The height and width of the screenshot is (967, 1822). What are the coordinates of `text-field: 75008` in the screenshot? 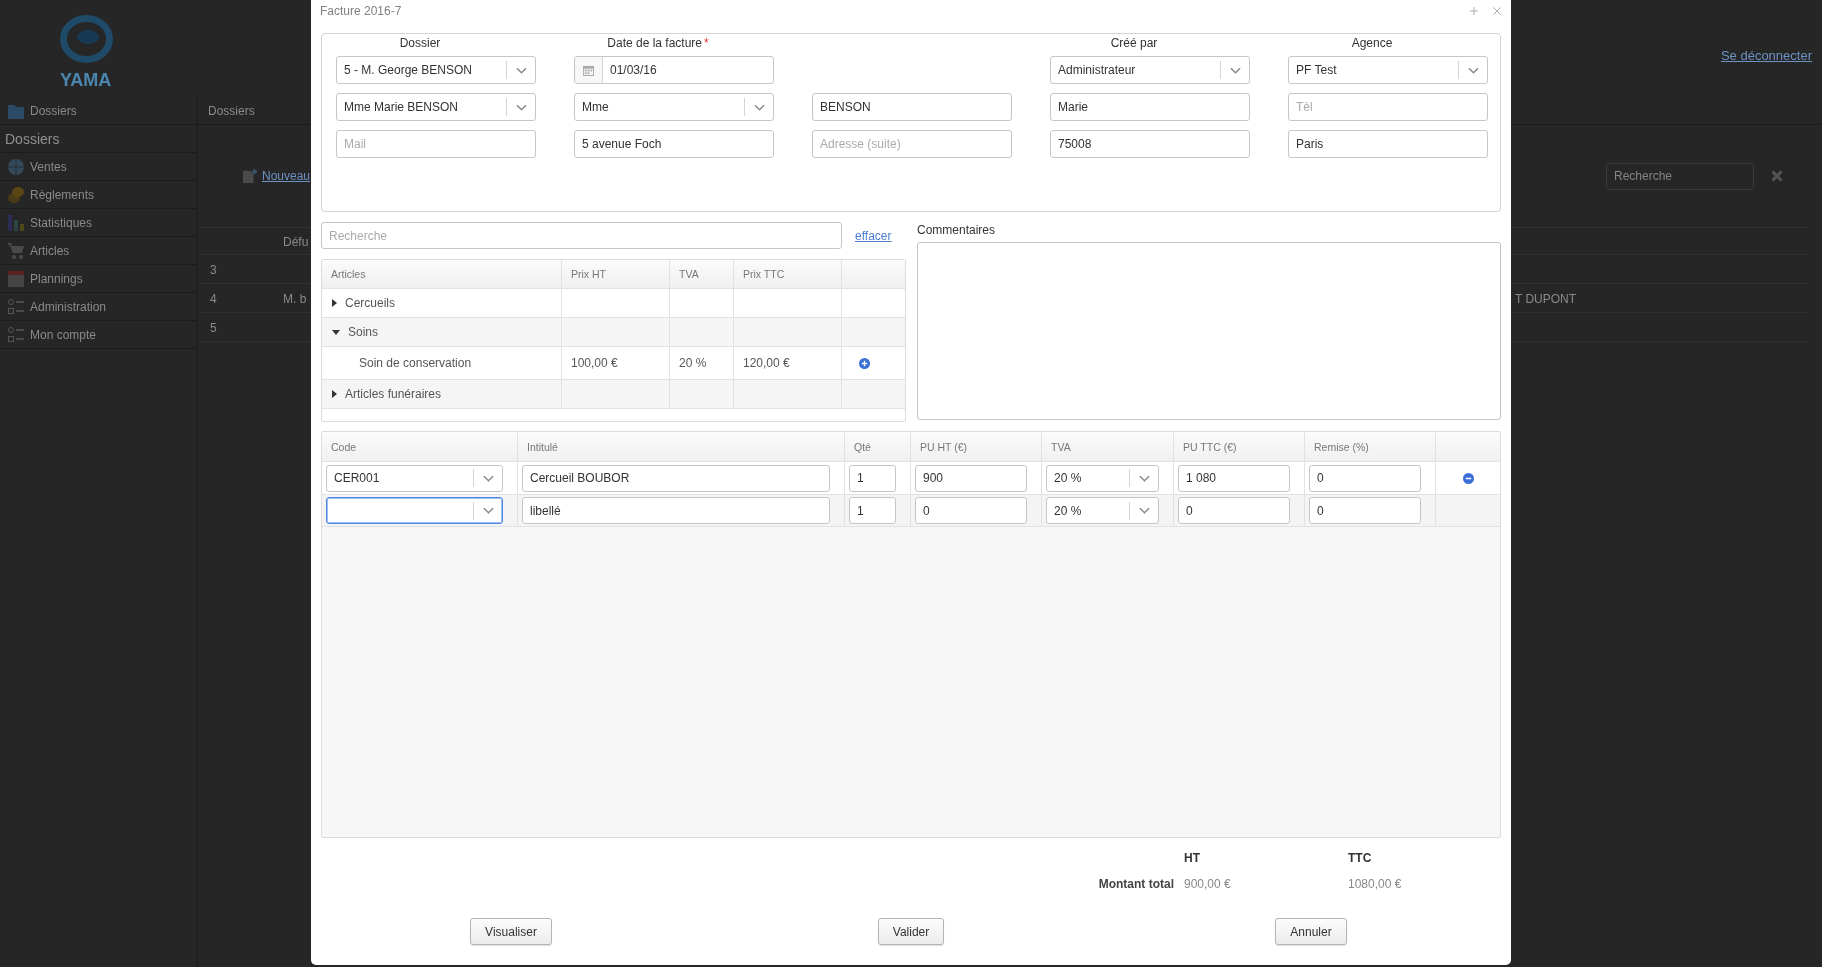 It's located at (1150, 144).